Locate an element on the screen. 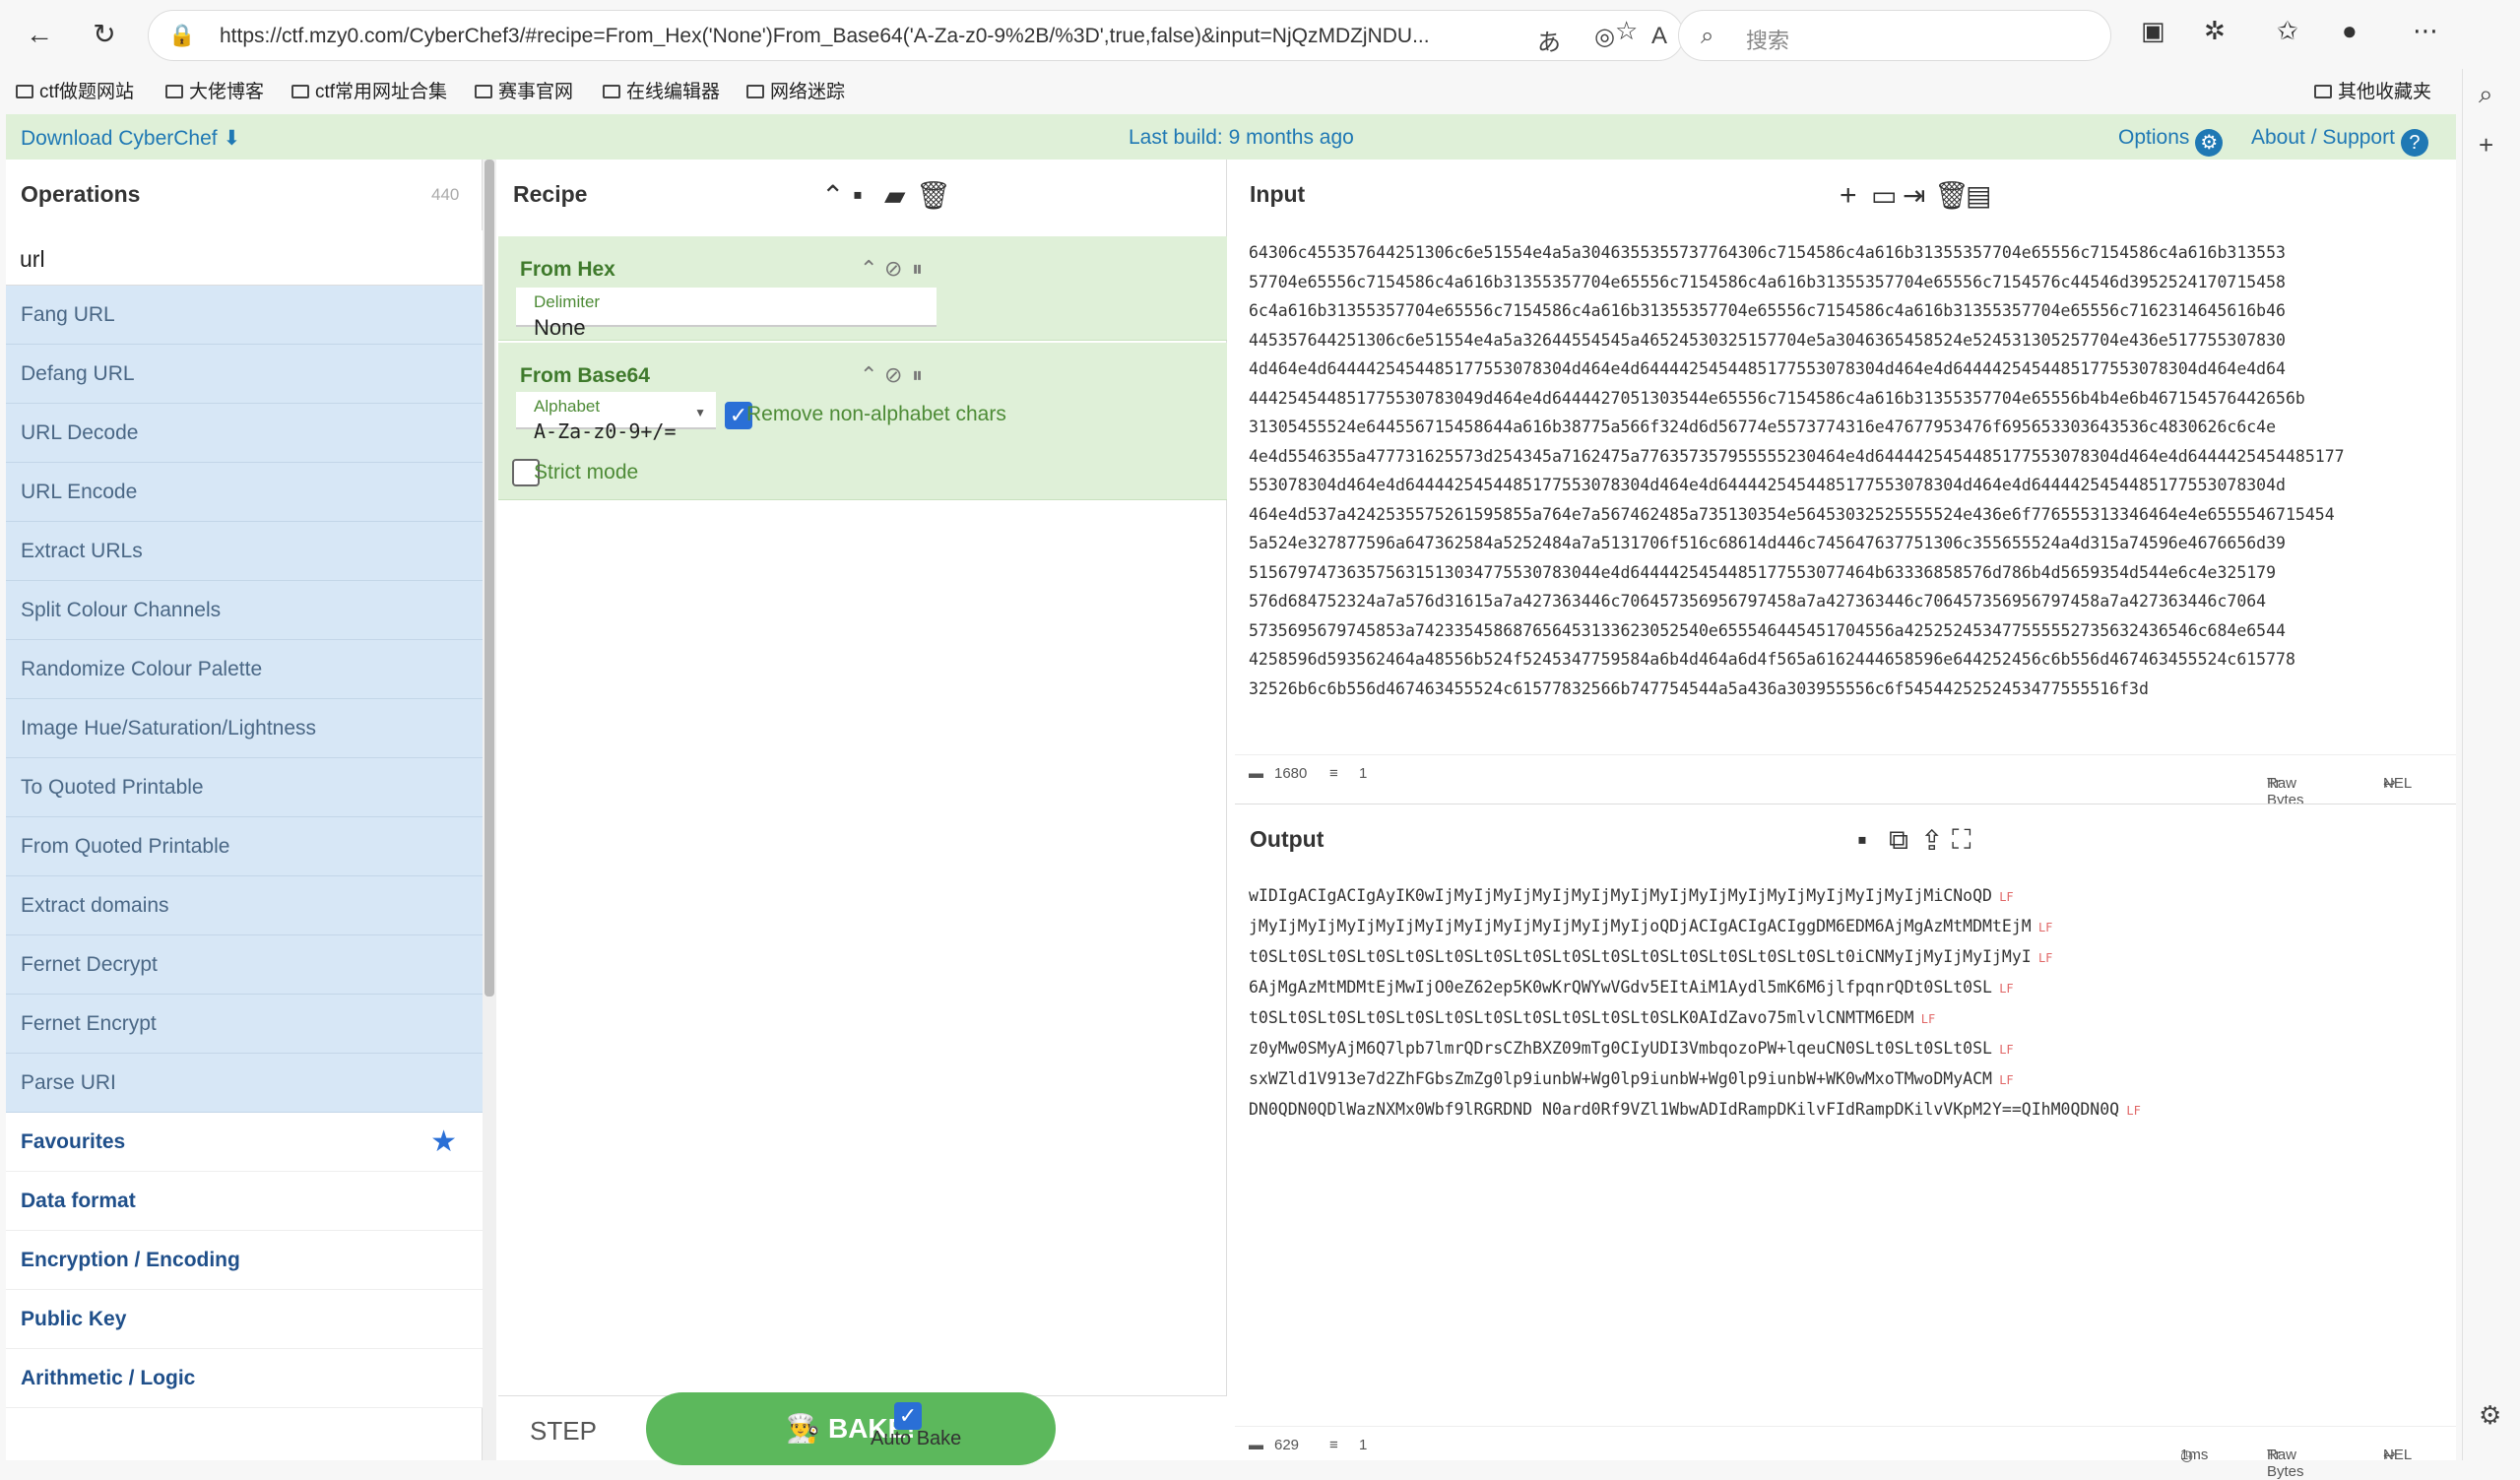 The width and height of the screenshot is (2520, 1480). lines-icon: ≡ is located at coordinates (1333, 773).